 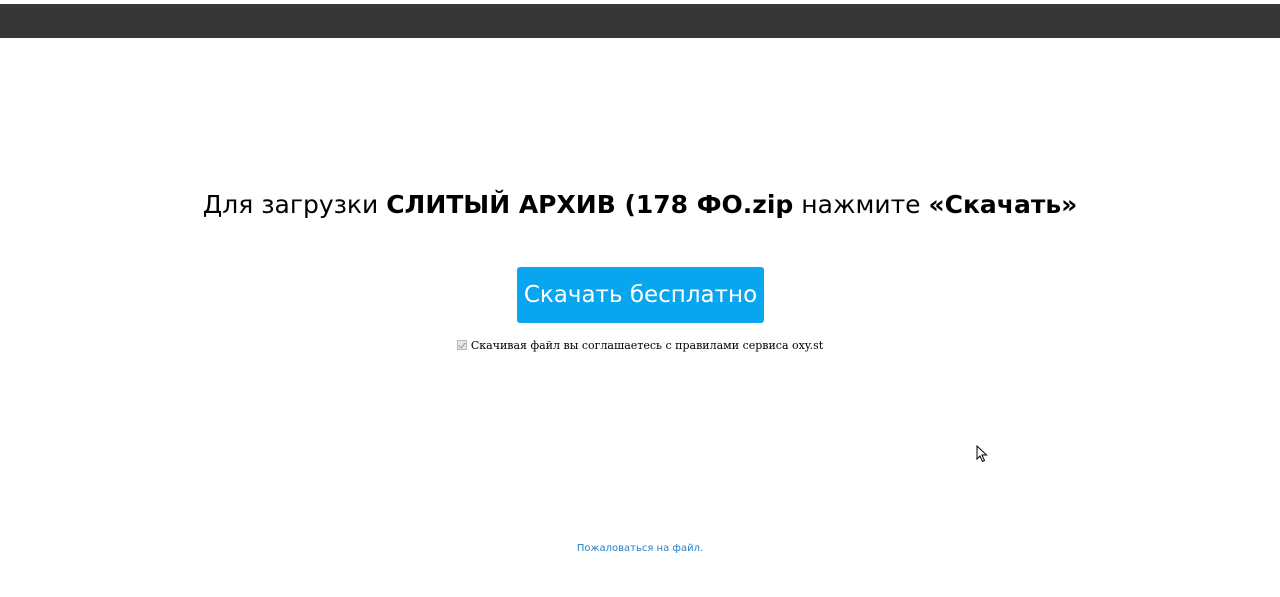 I want to click on top-bar, so click(x=640, y=21).